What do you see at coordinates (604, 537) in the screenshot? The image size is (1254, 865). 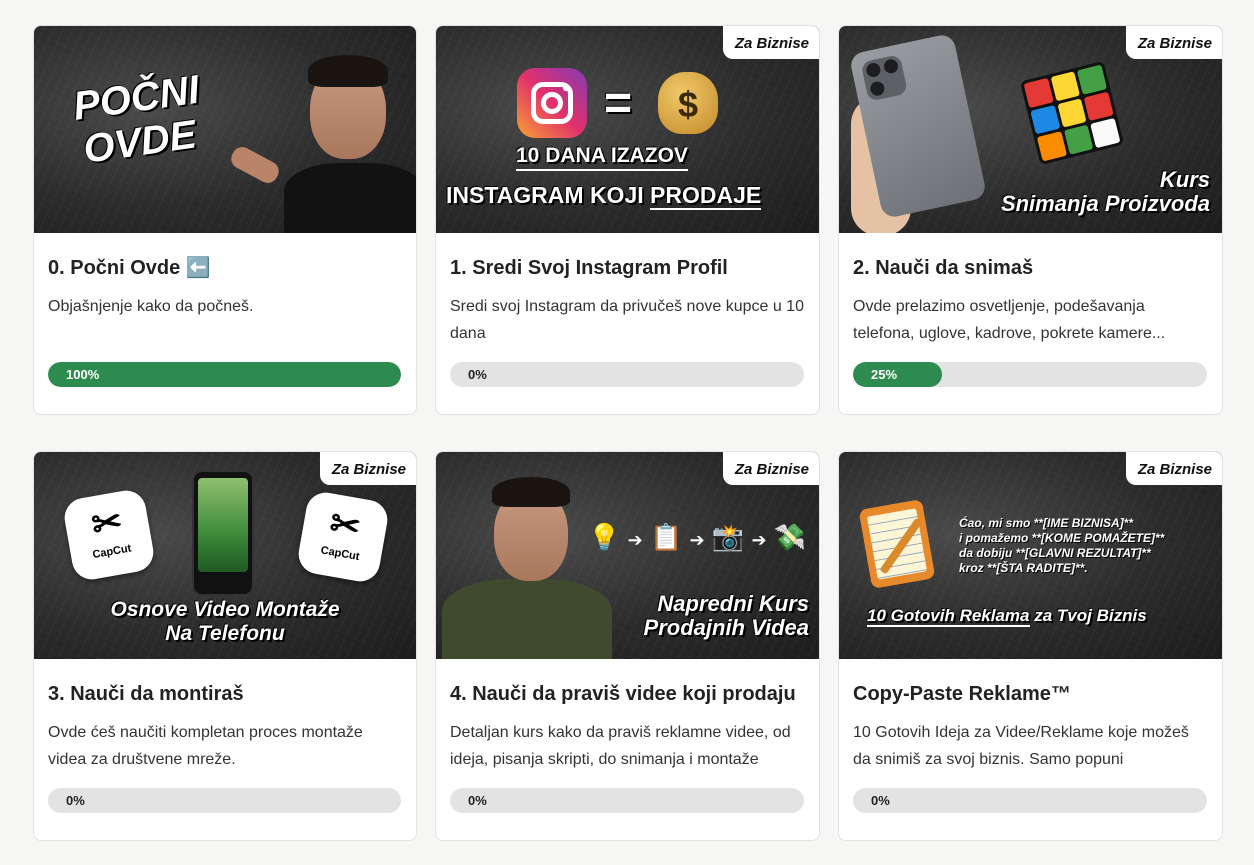 I see `lightbulb-icon: 💡` at bounding box center [604, 537].